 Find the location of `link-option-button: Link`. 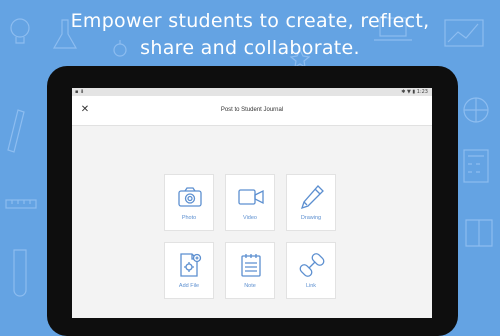

link-option-button: Link is located at coordinates (311, 270).